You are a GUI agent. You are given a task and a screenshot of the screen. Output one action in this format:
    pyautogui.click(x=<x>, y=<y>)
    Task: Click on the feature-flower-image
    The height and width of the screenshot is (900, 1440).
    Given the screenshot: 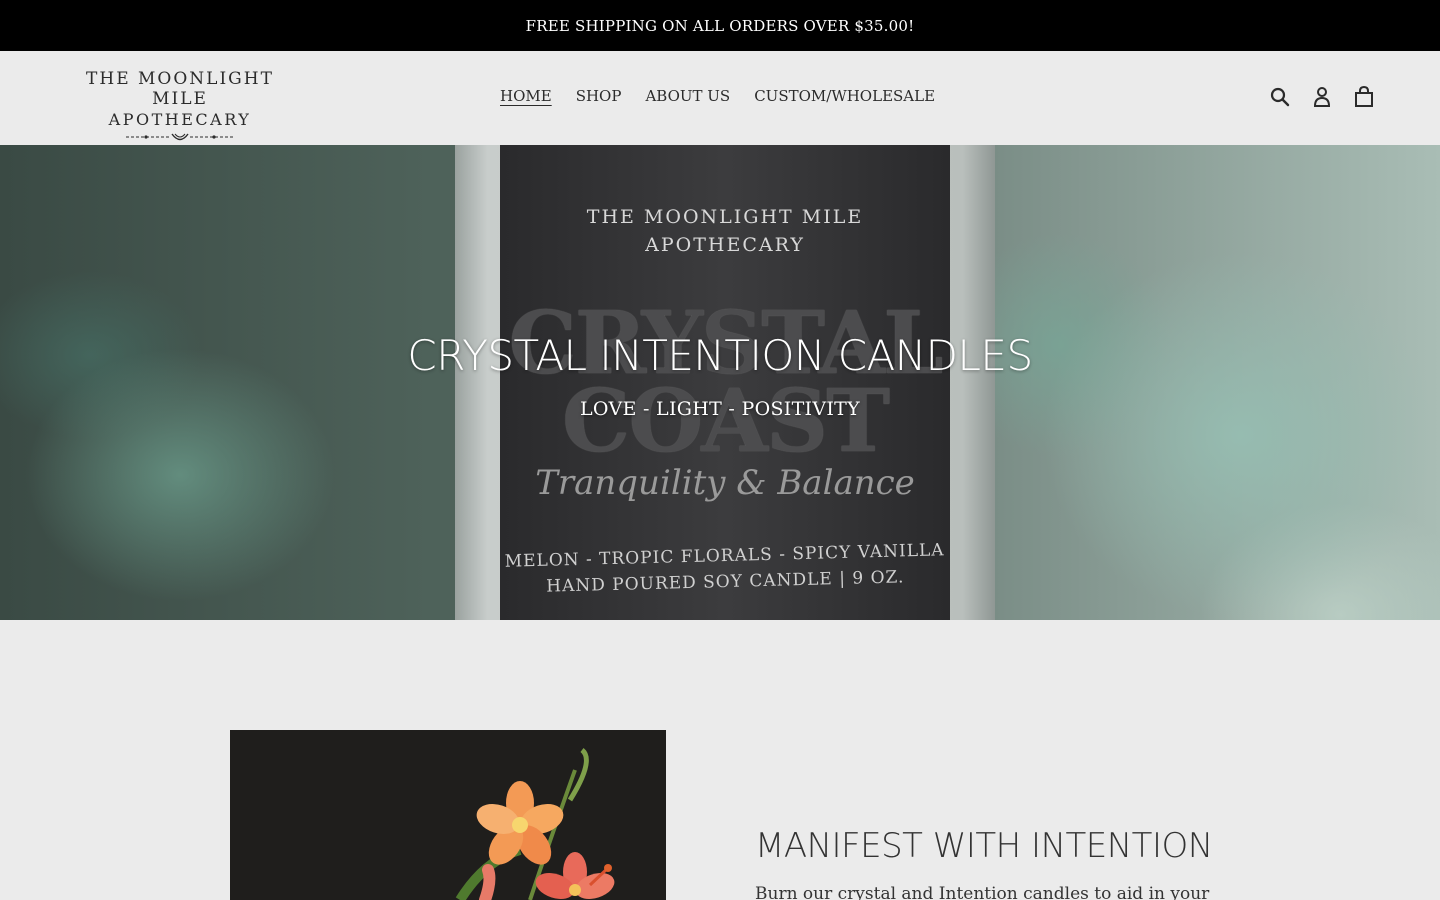 What is the action you would take?
    pyautogui.click(x=448, y=815)
    